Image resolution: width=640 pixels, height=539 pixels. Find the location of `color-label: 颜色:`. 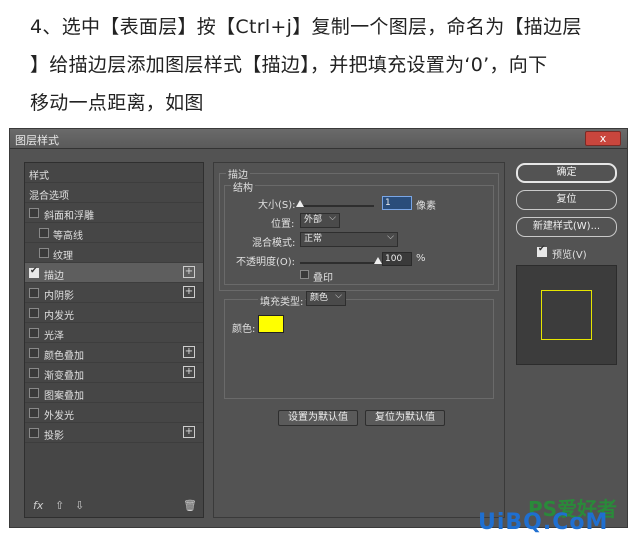

color-label: 颜色: is located at coordinates (244, 329).